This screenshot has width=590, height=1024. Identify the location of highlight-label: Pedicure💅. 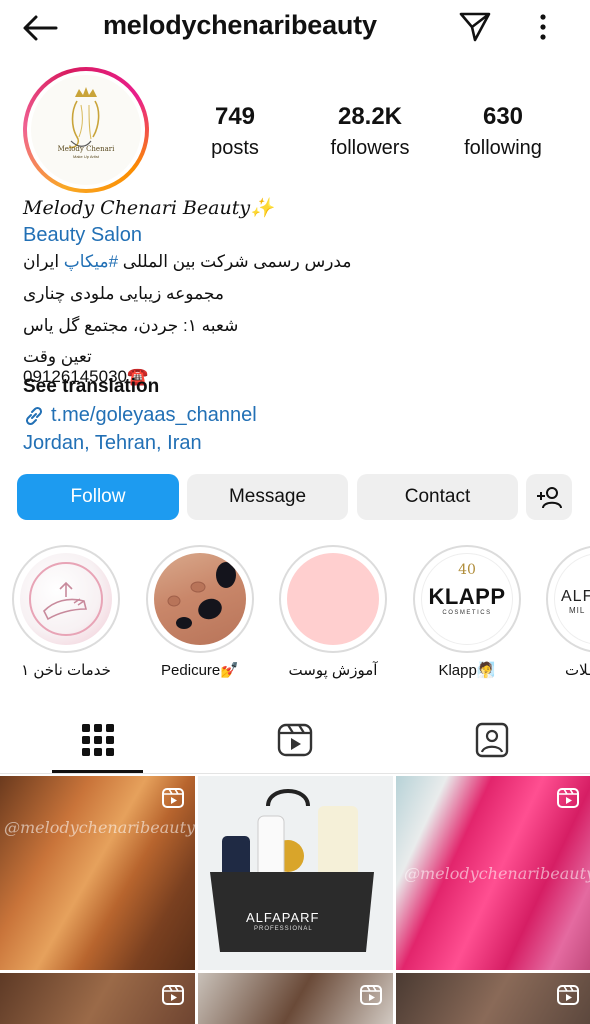
(200, 670).